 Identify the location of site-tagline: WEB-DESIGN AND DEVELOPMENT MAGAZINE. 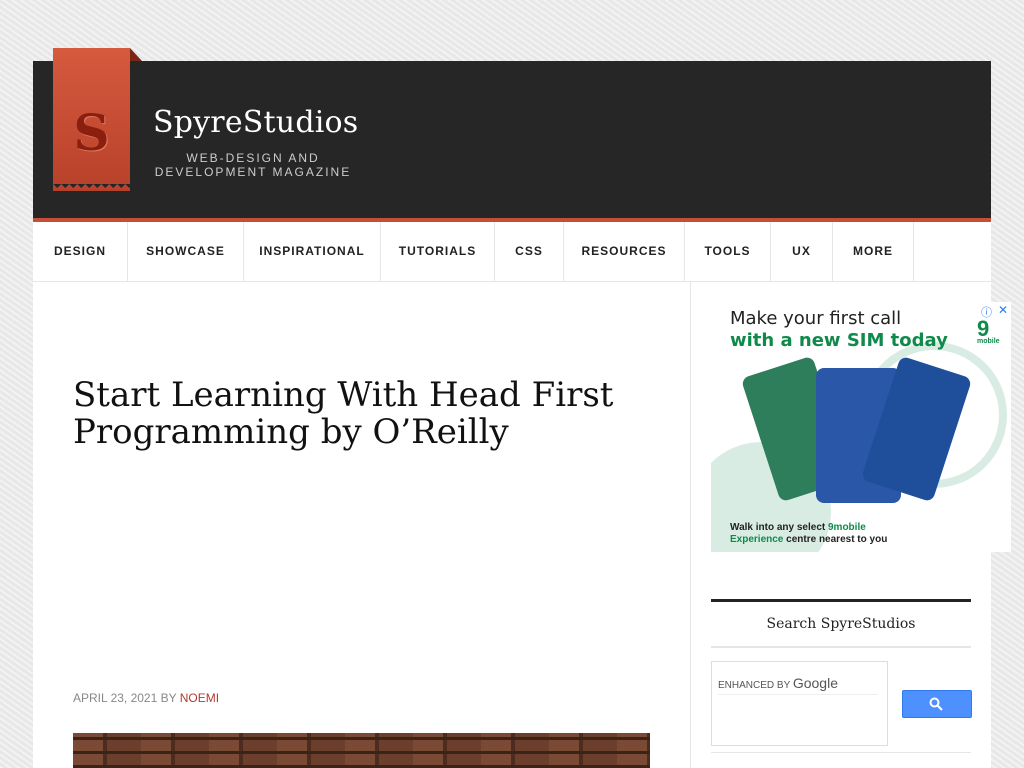
(253, 165).